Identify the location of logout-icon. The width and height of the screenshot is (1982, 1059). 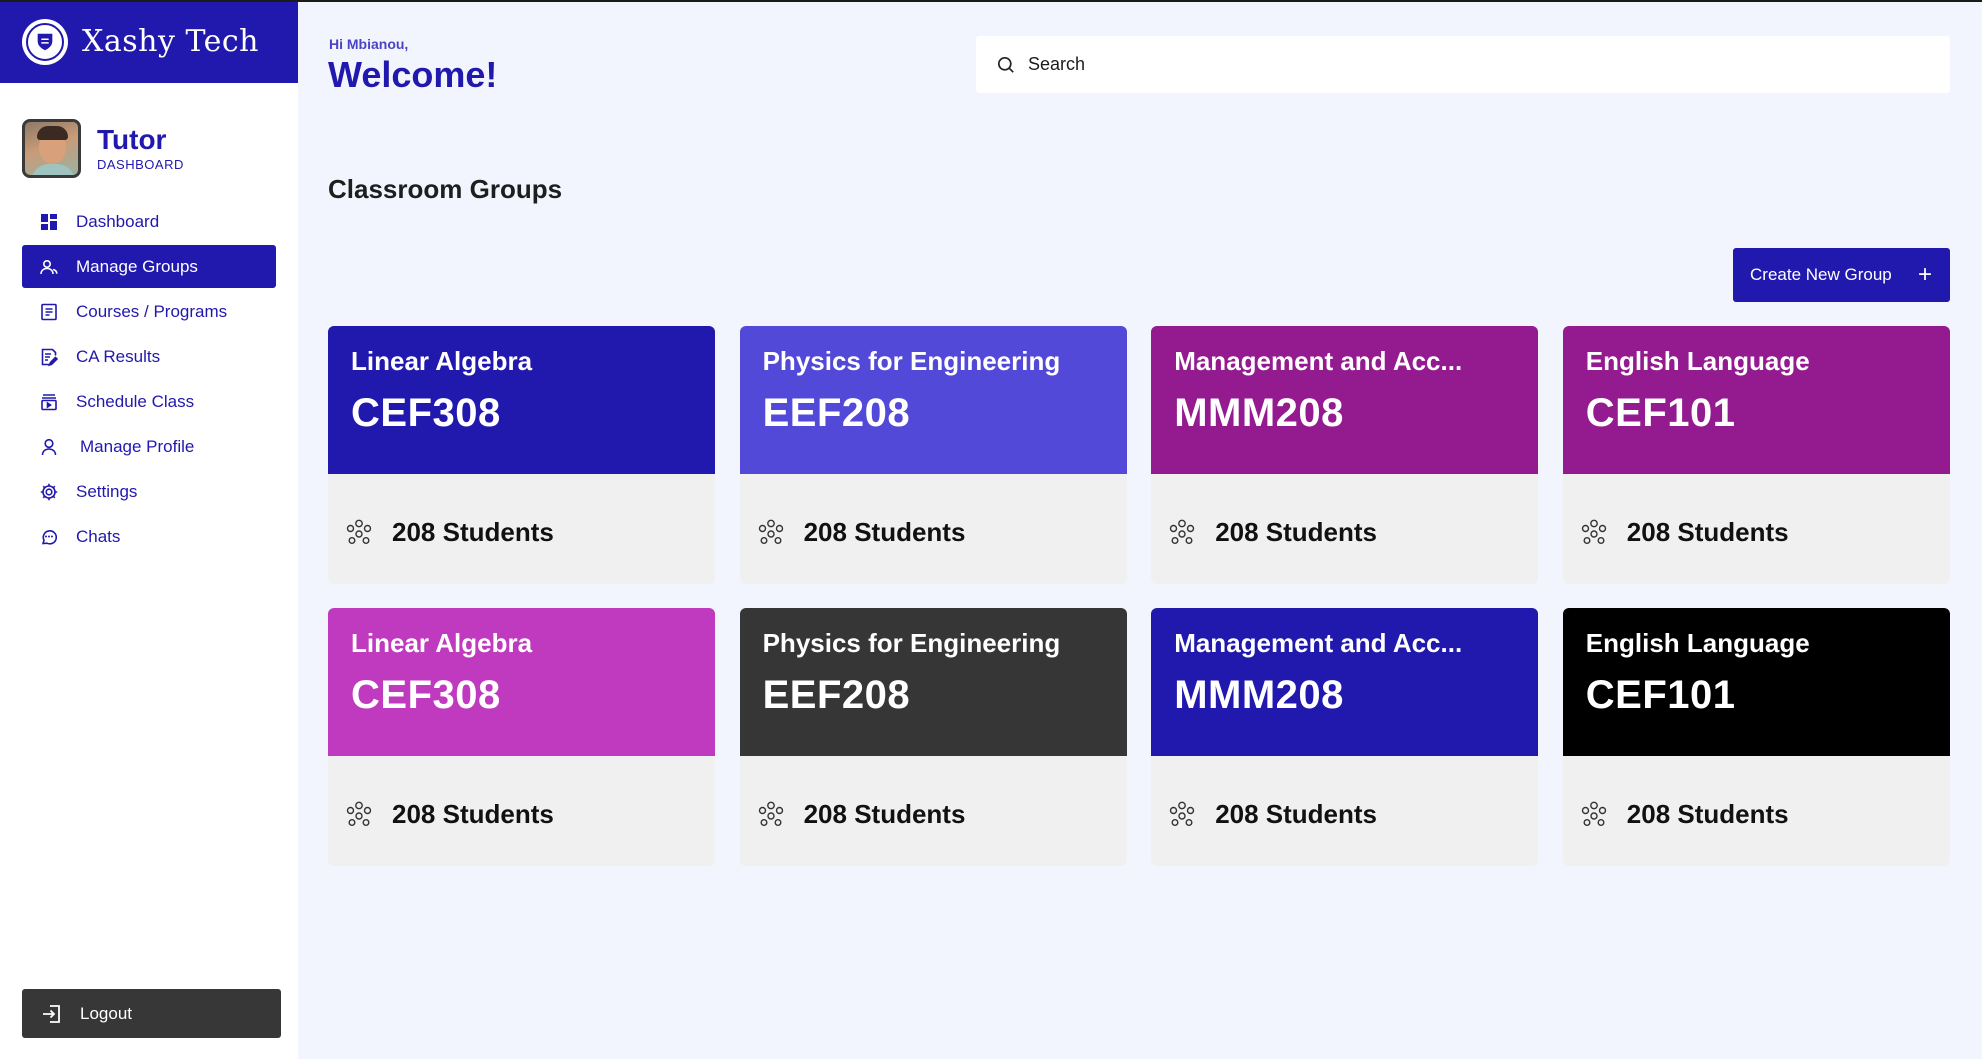
(51, 1013).